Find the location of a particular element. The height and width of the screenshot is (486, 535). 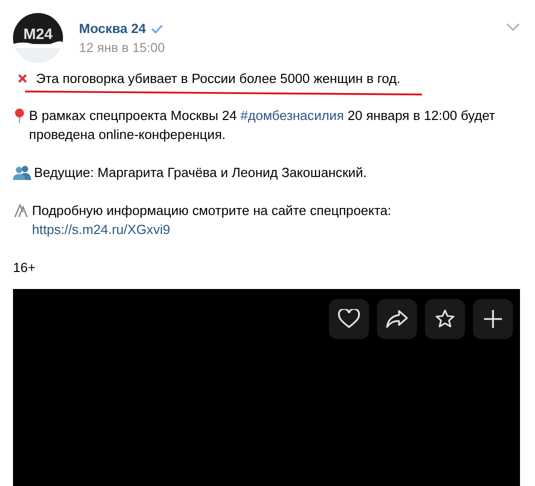

share-icon is located at coordinates (397, 319).